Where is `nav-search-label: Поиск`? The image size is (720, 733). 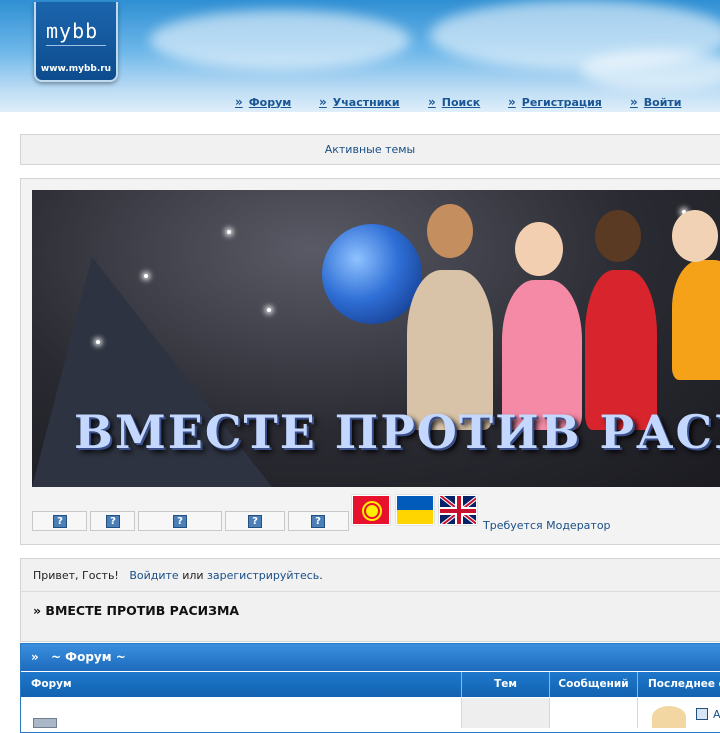
nav-search-label: Поиск is located at coordinates (461, 102).